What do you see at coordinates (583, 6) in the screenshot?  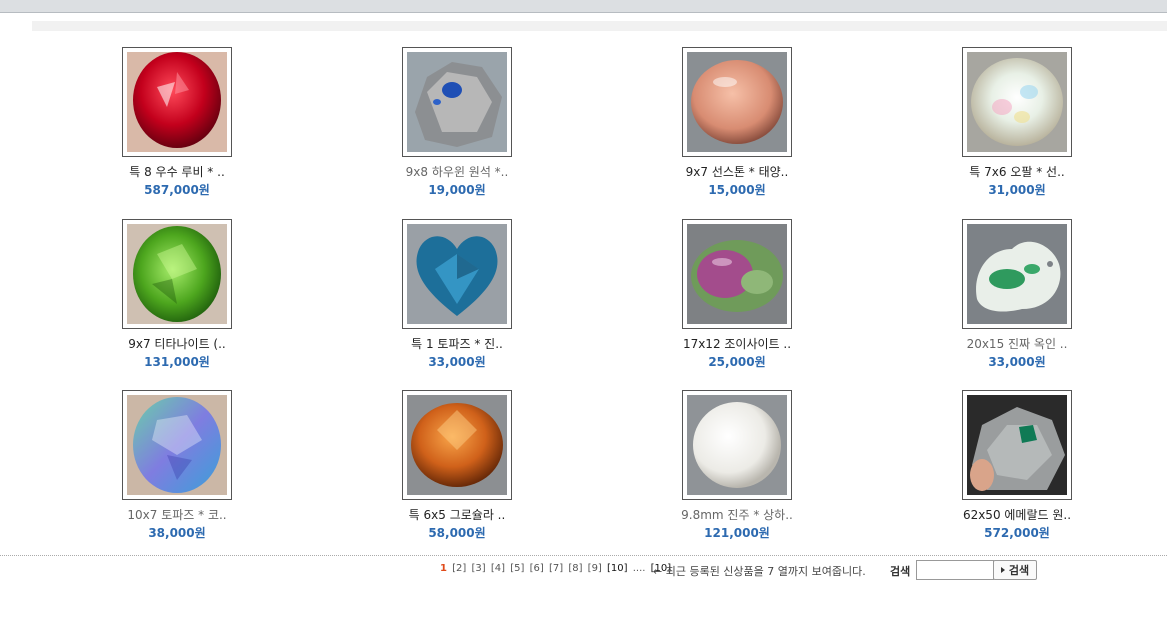 I see `top-bar` at bounding box center [583, 6].